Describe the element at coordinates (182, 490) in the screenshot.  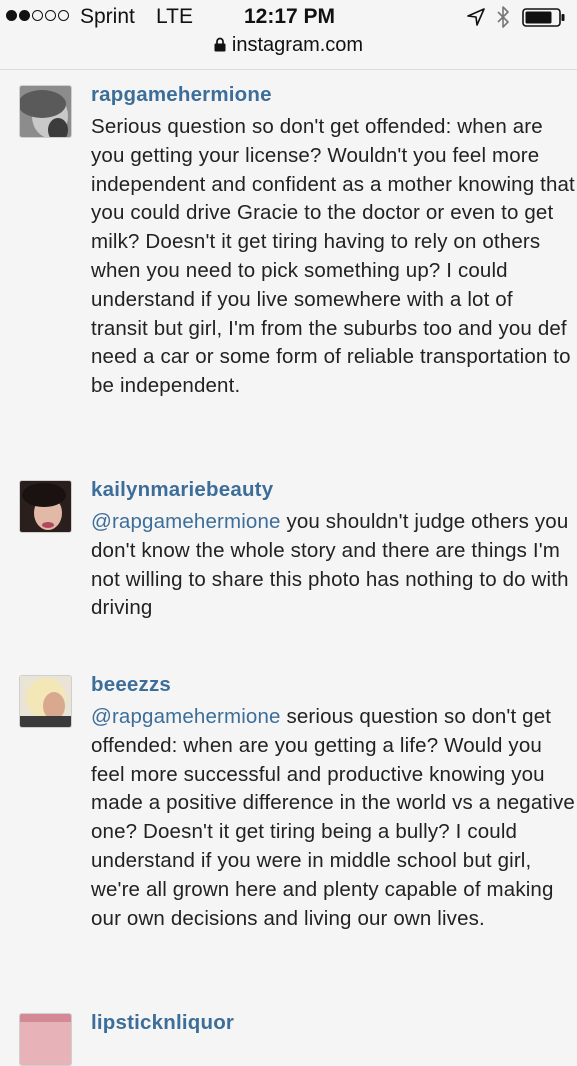
I see `comment-username: kailynmariebeauty` at that location.